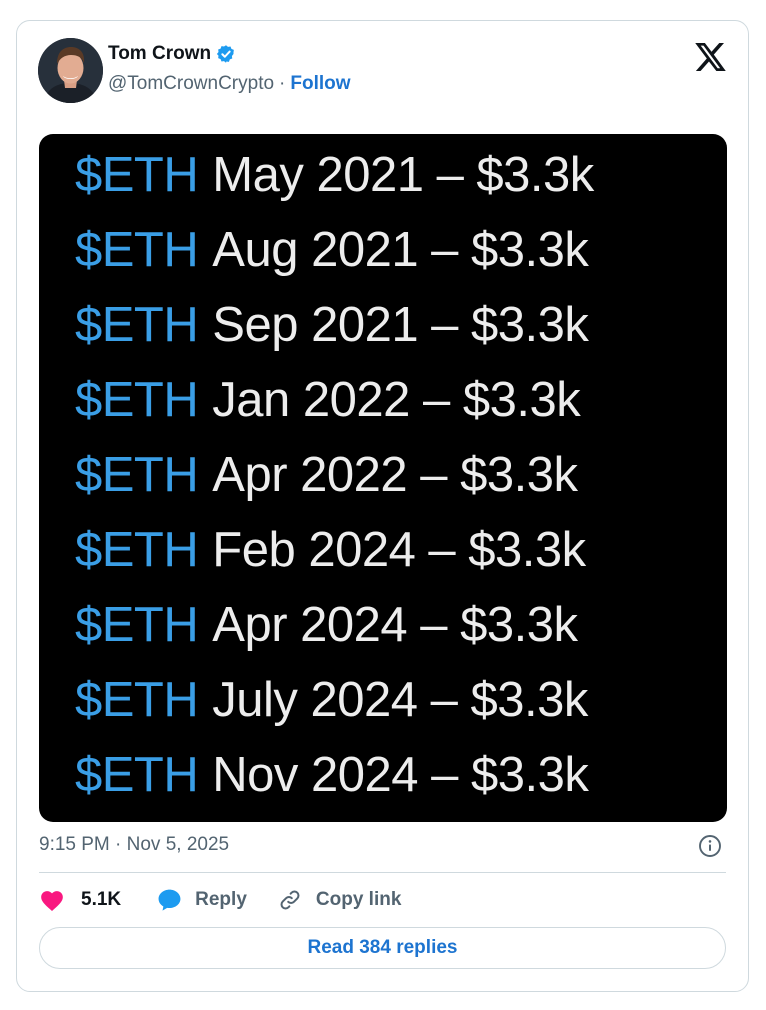  Describe the element at coordinates (395, 475) in the screenshot. I see `date-price-label: Apr 2022 – $3.3k` at that location.